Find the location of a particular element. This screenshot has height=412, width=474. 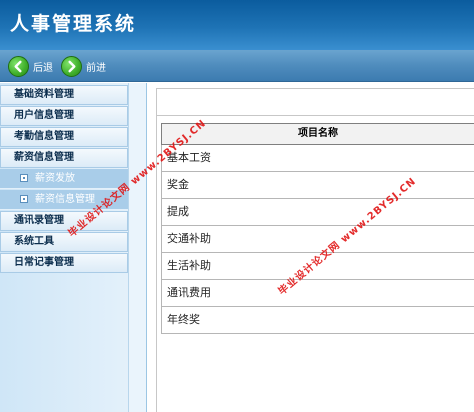

arrow-left-icon is located at coordinates (18, 66).